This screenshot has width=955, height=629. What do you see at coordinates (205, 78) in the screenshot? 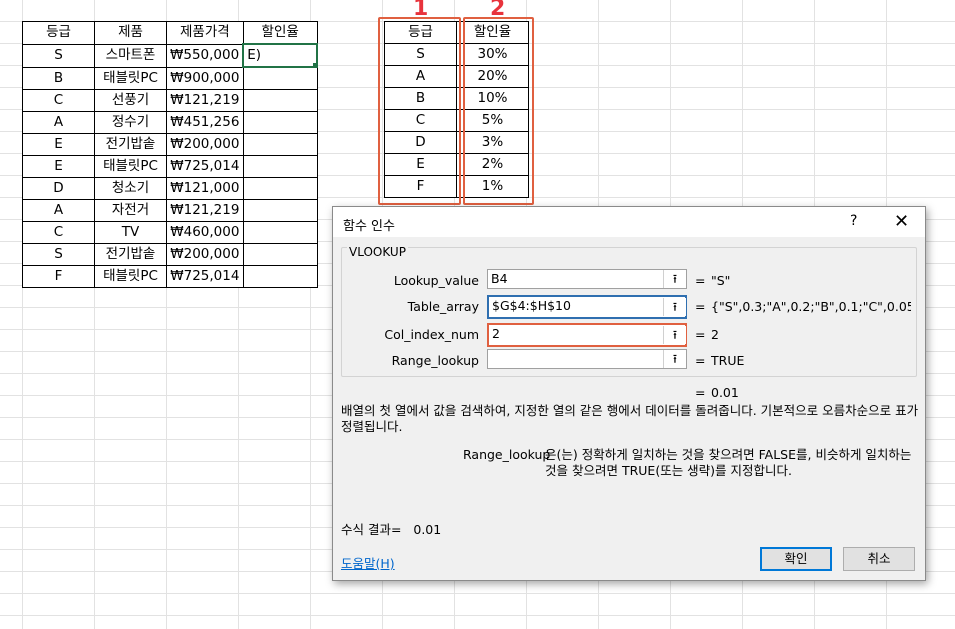
I see `product-cell: ₩900,000` at bounding box center [205, 78].